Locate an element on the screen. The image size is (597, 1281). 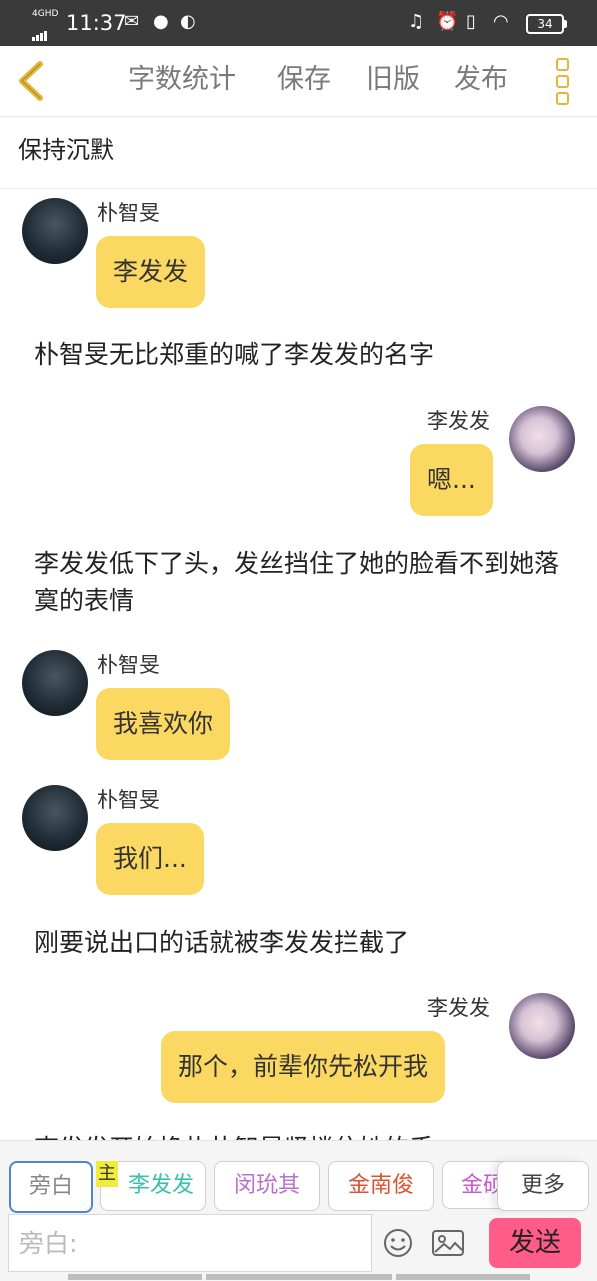
role-label: 闵玧其 is located at coordinates (266, 1185).